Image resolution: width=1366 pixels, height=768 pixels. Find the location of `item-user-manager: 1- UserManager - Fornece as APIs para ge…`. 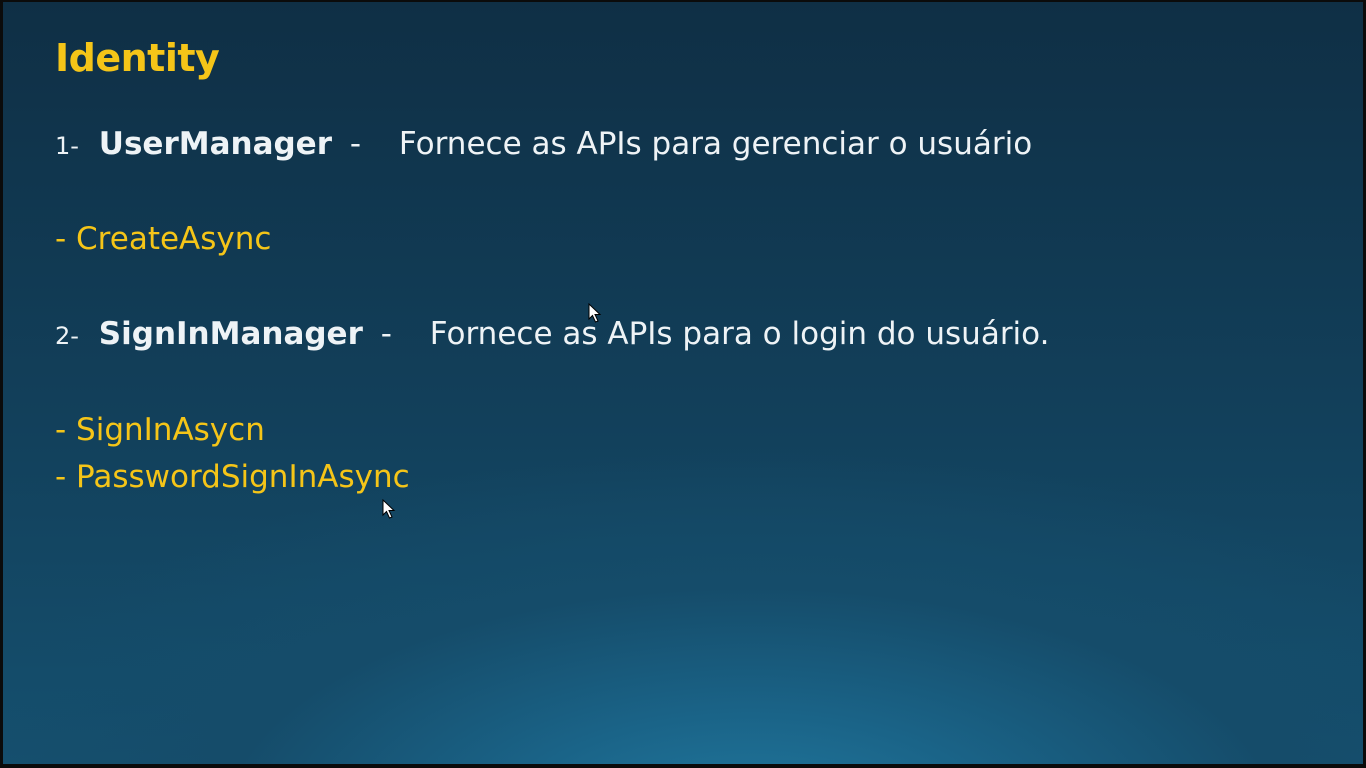

item-user-manager: 1- UserManager - Fornece as APIs para ge… is located at coordinates (543, 145).